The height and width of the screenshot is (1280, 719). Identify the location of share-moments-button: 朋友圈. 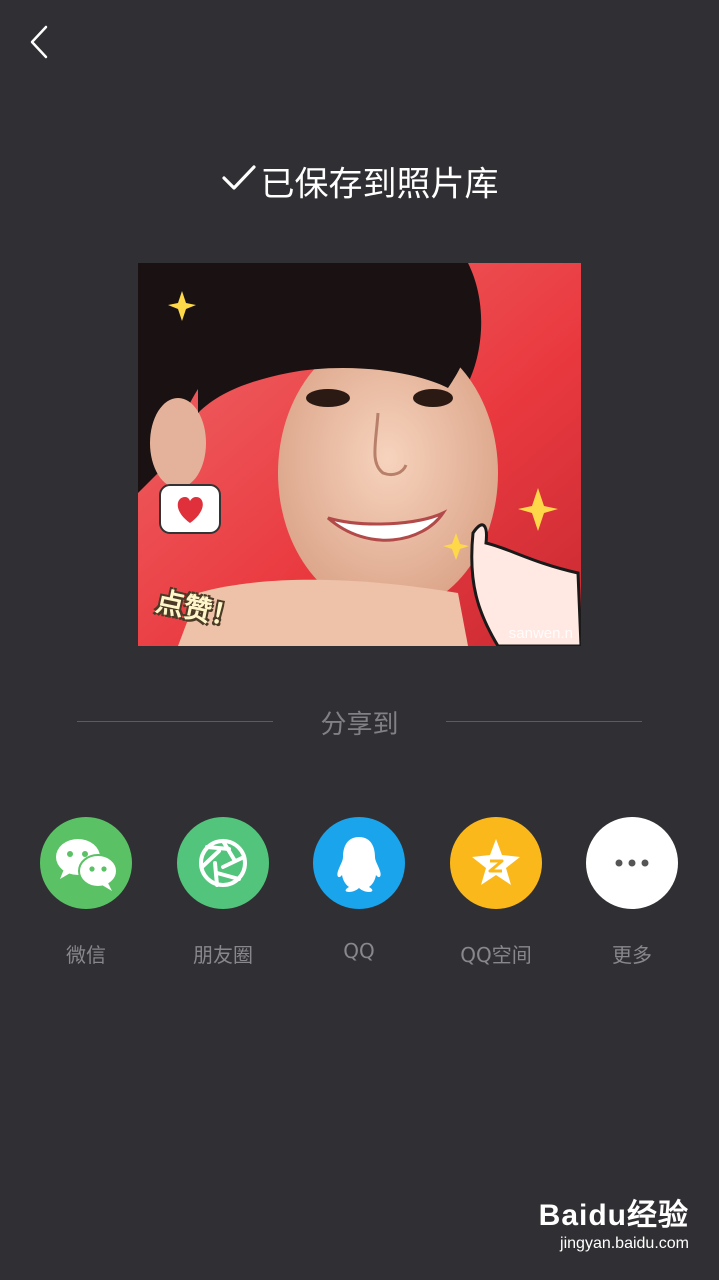
(223, 892).